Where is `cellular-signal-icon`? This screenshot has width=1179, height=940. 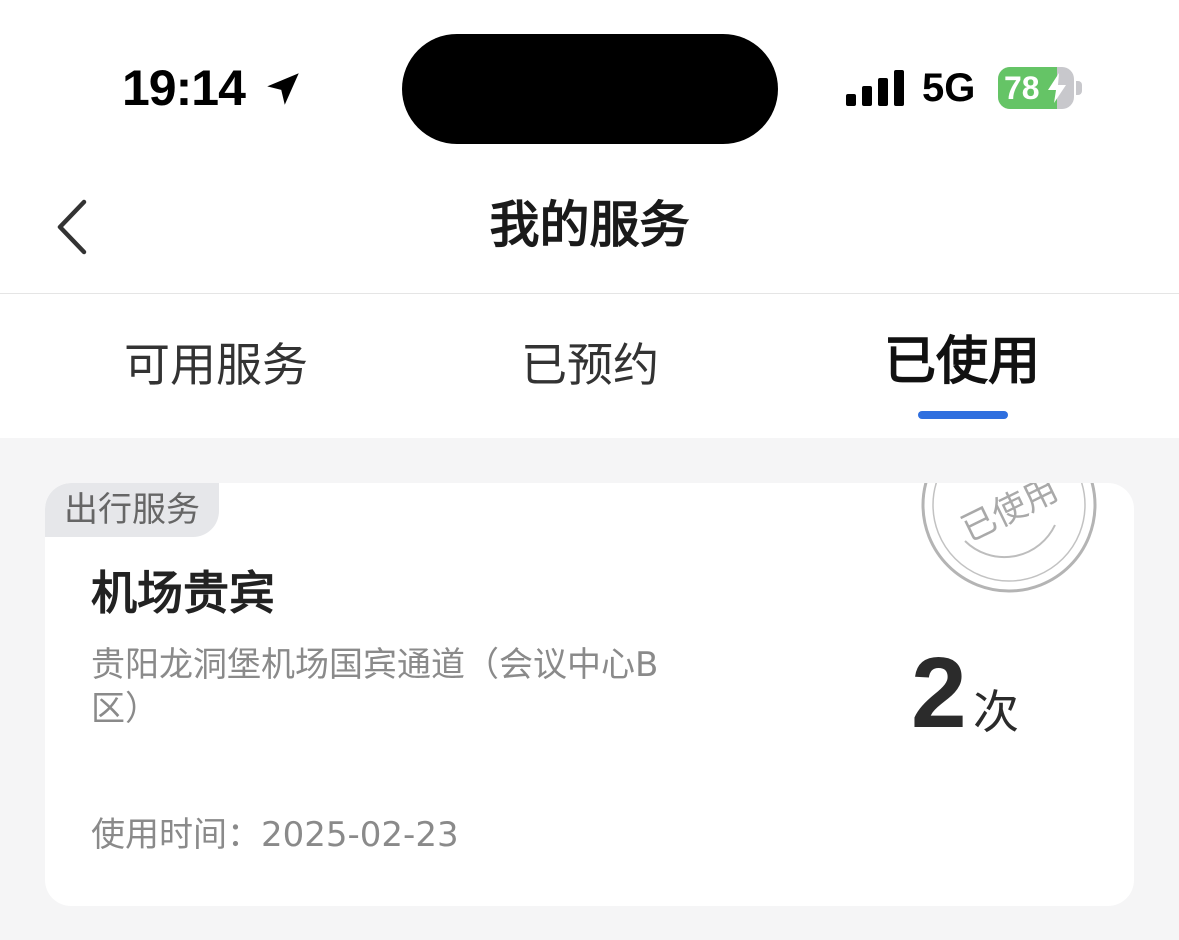
cellular-signal-icon is located at coordinates (875, 88).